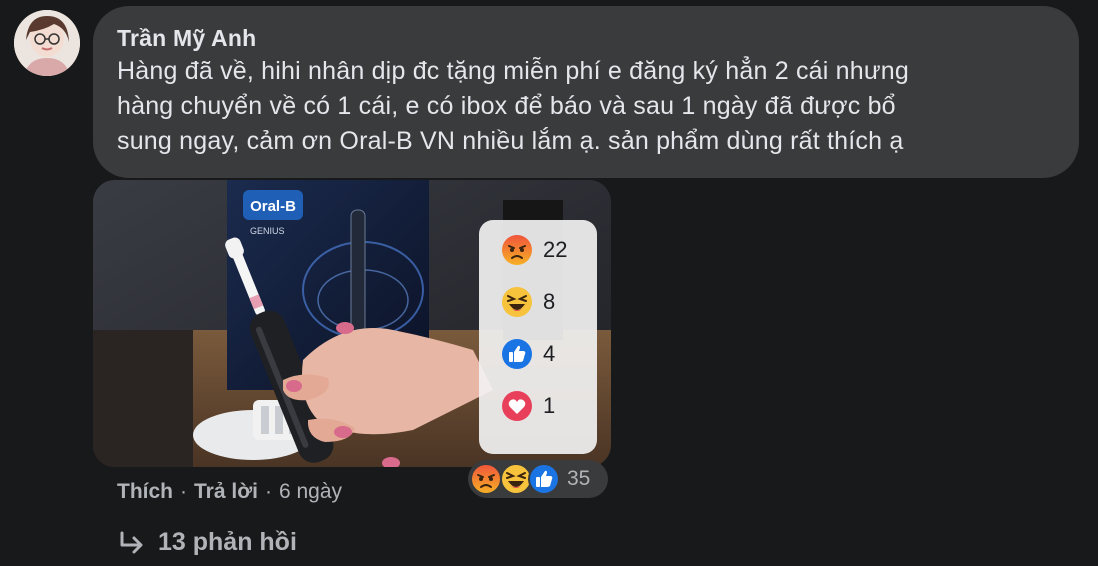  Describe the element at coordinates (517, 302) in the screenshot. I see `haha-icon` at that location.